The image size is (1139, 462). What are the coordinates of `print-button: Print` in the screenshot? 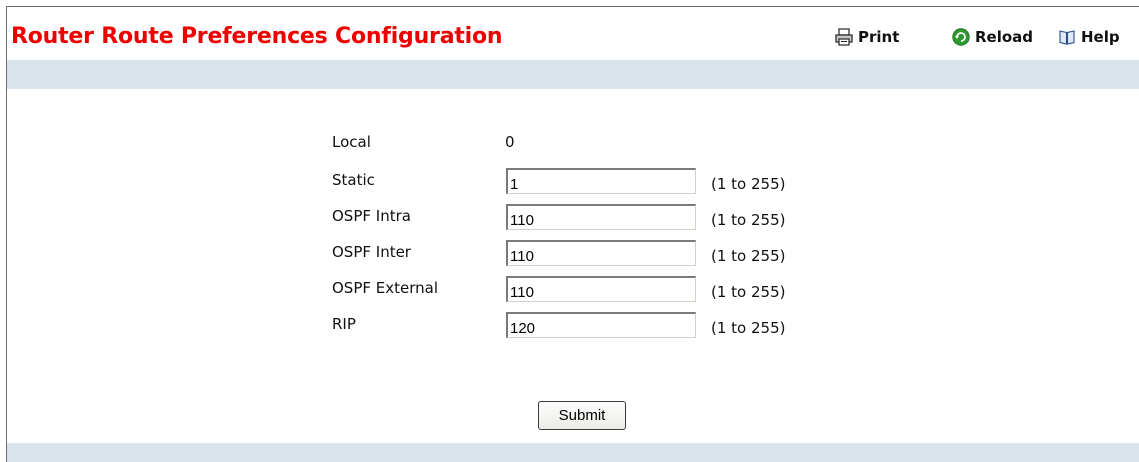 It's located at (867, 37).